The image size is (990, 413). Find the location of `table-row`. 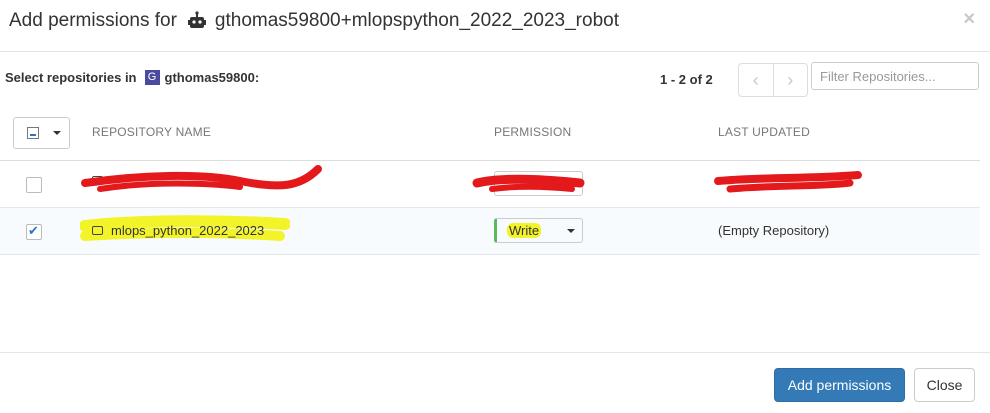

table-row is located at coordinates (490, 184).